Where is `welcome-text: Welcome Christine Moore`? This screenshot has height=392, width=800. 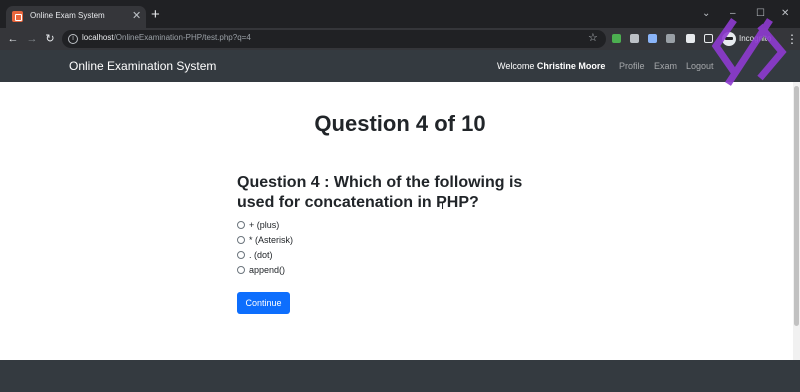
welcome-text: Welcome Christine Moore is located at coordinates (551, 66).